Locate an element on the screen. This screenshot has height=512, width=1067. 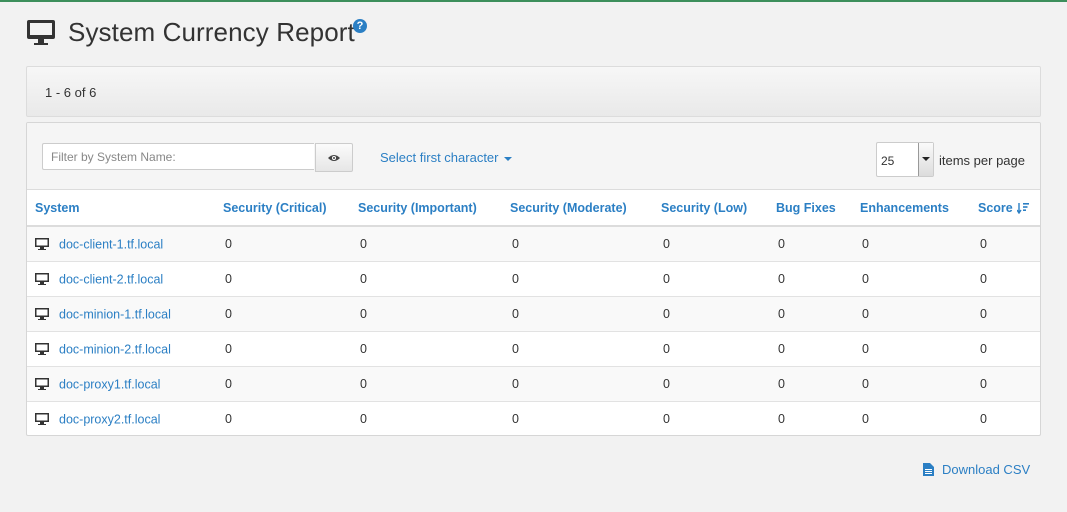
system-cell: doc-proxy1.tf.local is located at coordinates (125, 384).